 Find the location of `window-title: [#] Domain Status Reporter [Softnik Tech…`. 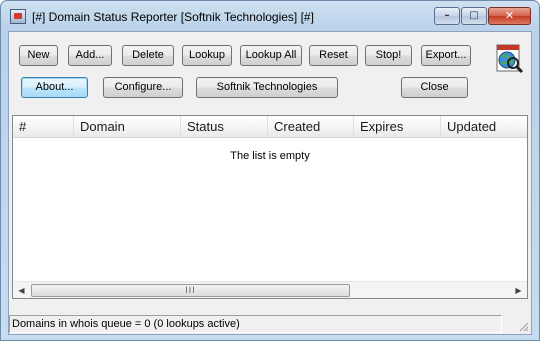

window-title: [#] Domain Status Reporter [Softnik Tech… is located at coordinates (173, 17).